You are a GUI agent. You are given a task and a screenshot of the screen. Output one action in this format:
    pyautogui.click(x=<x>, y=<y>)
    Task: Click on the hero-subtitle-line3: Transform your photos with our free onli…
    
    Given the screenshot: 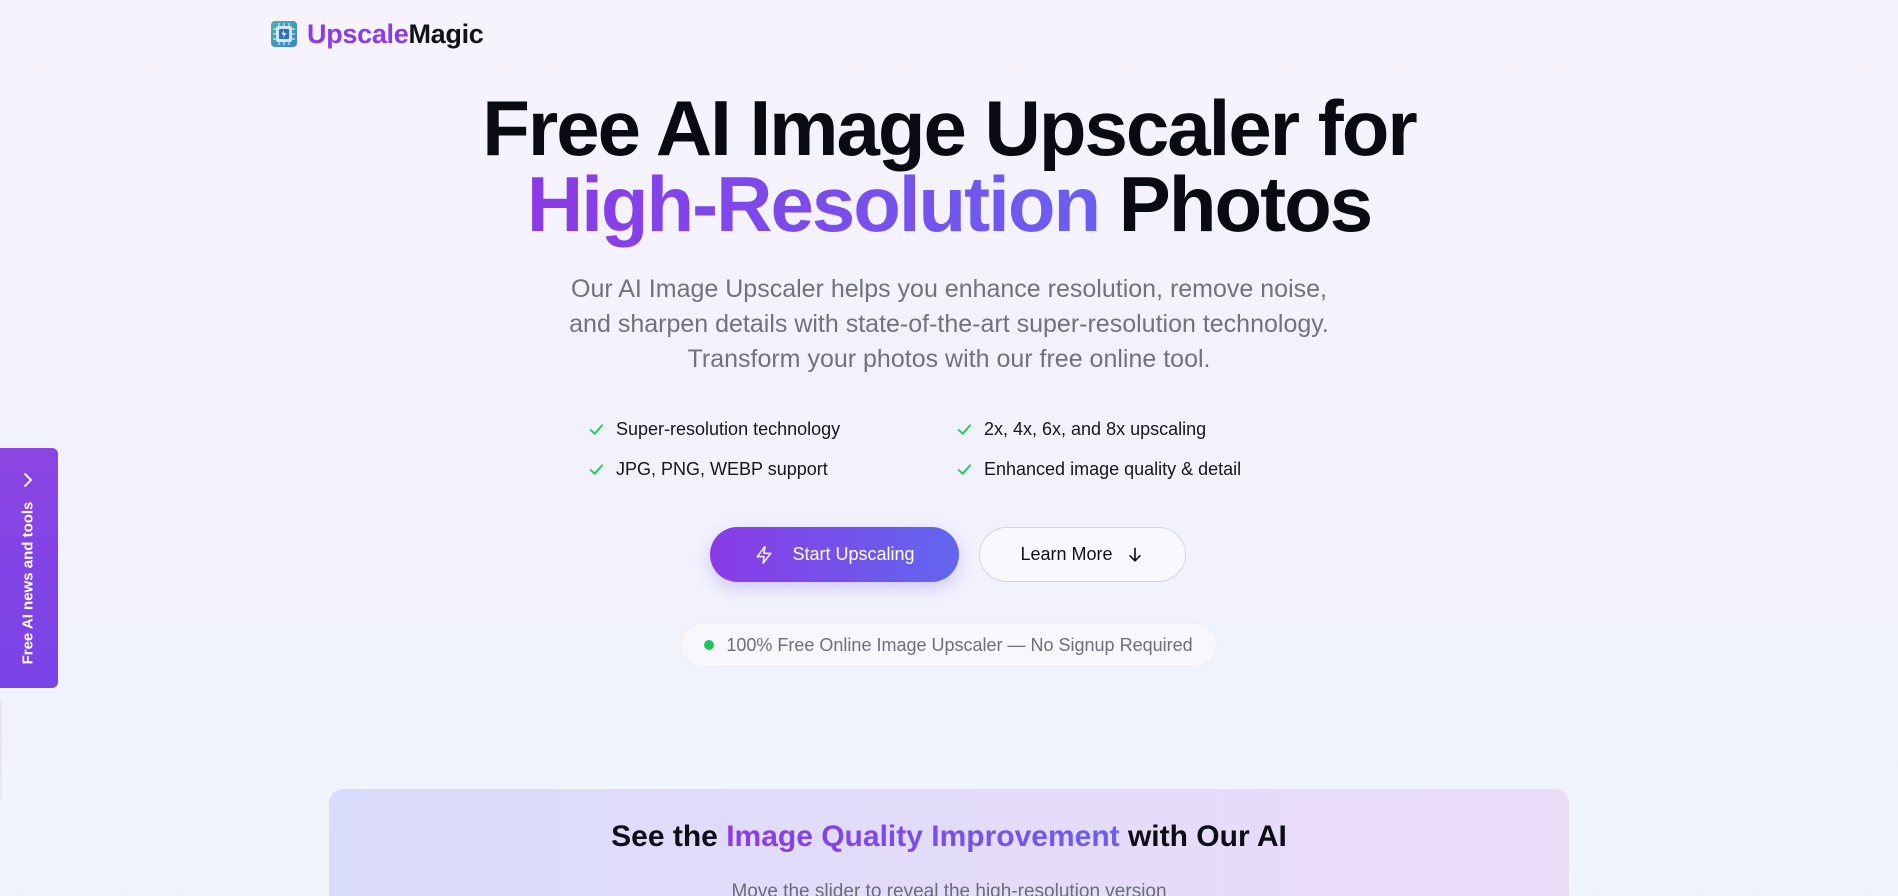 What is the action you would take?
    pyautogui.click(x=949, y=359)
    